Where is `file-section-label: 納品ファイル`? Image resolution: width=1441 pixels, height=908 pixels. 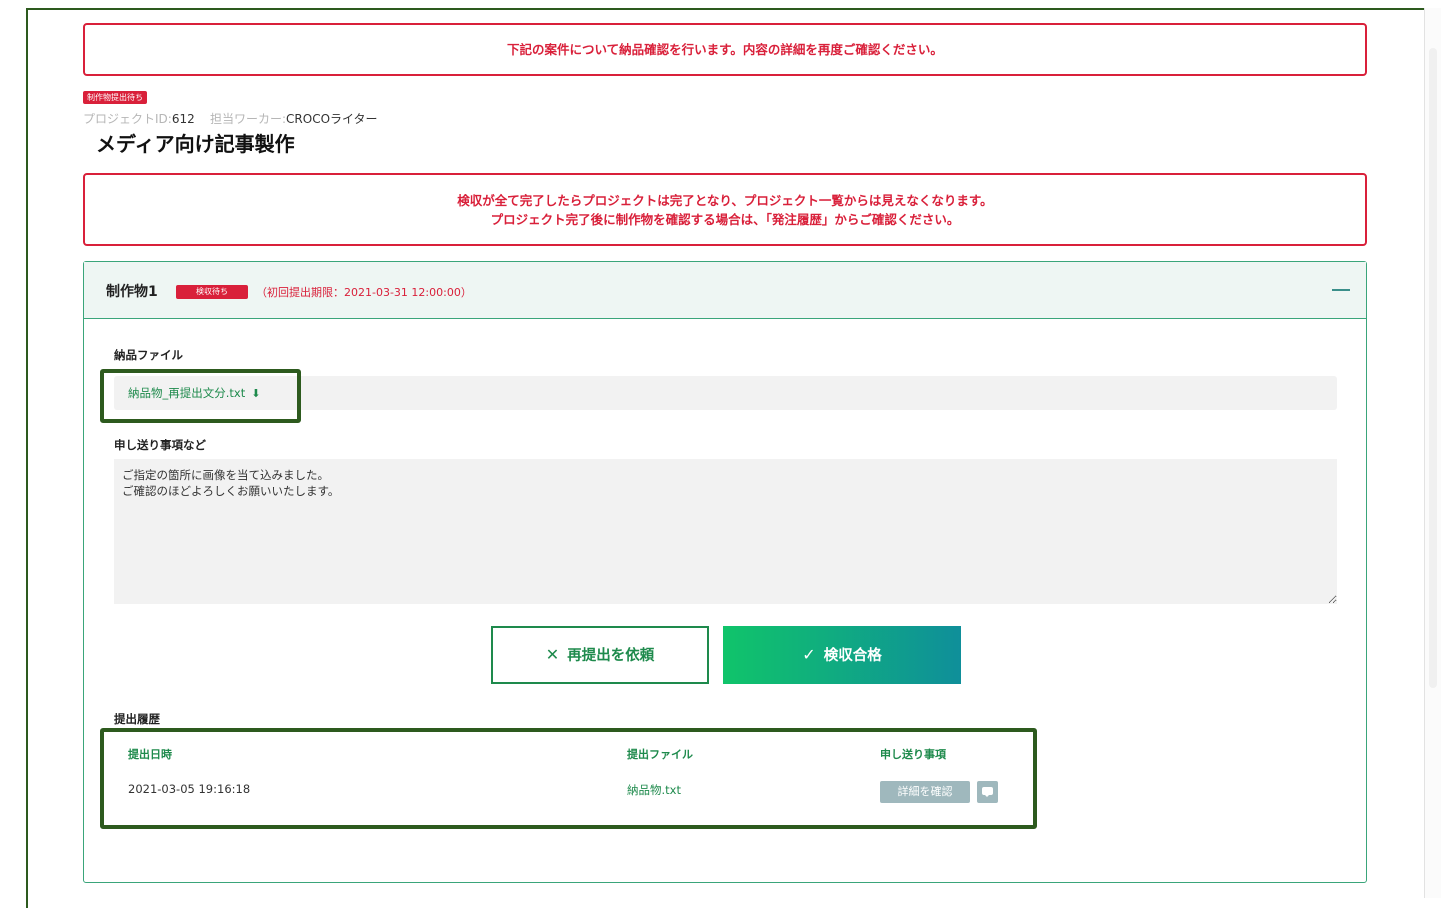 file-section-label: 納品ファイル is located at coordinates (148, 355).